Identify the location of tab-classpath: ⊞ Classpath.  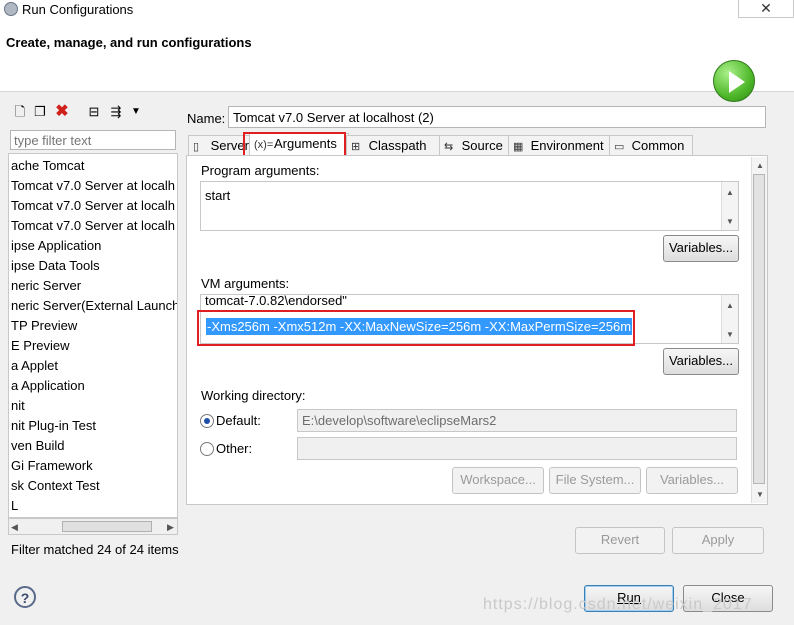
(395, 146).